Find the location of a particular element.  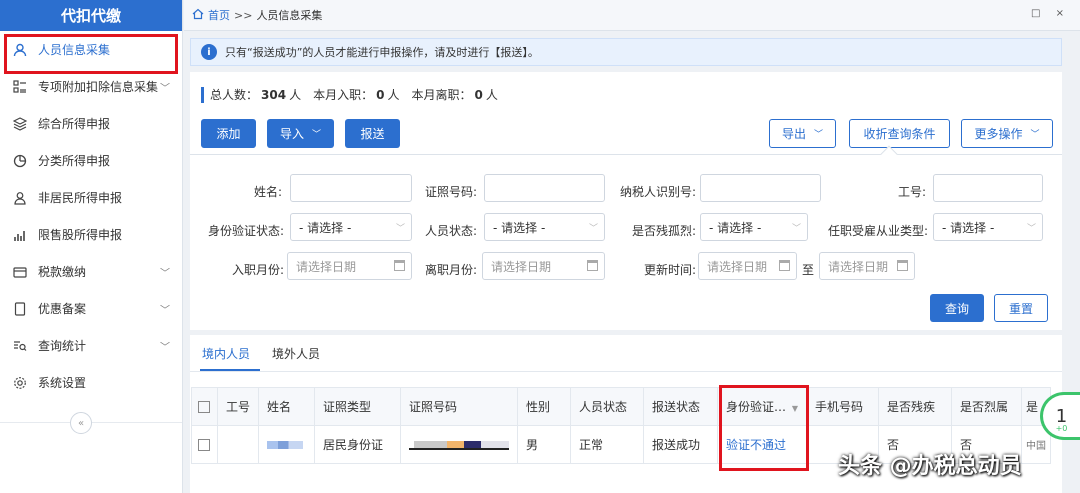

highlight-box-personnel-info is located at coordinates (91, 54).